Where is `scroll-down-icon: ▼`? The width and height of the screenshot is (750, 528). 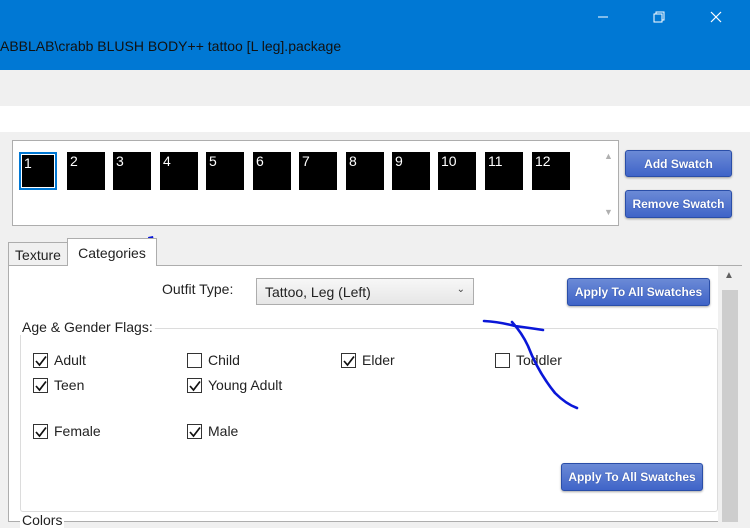
scroll-down-icon: ▼ is located at coordinates (608, 212).